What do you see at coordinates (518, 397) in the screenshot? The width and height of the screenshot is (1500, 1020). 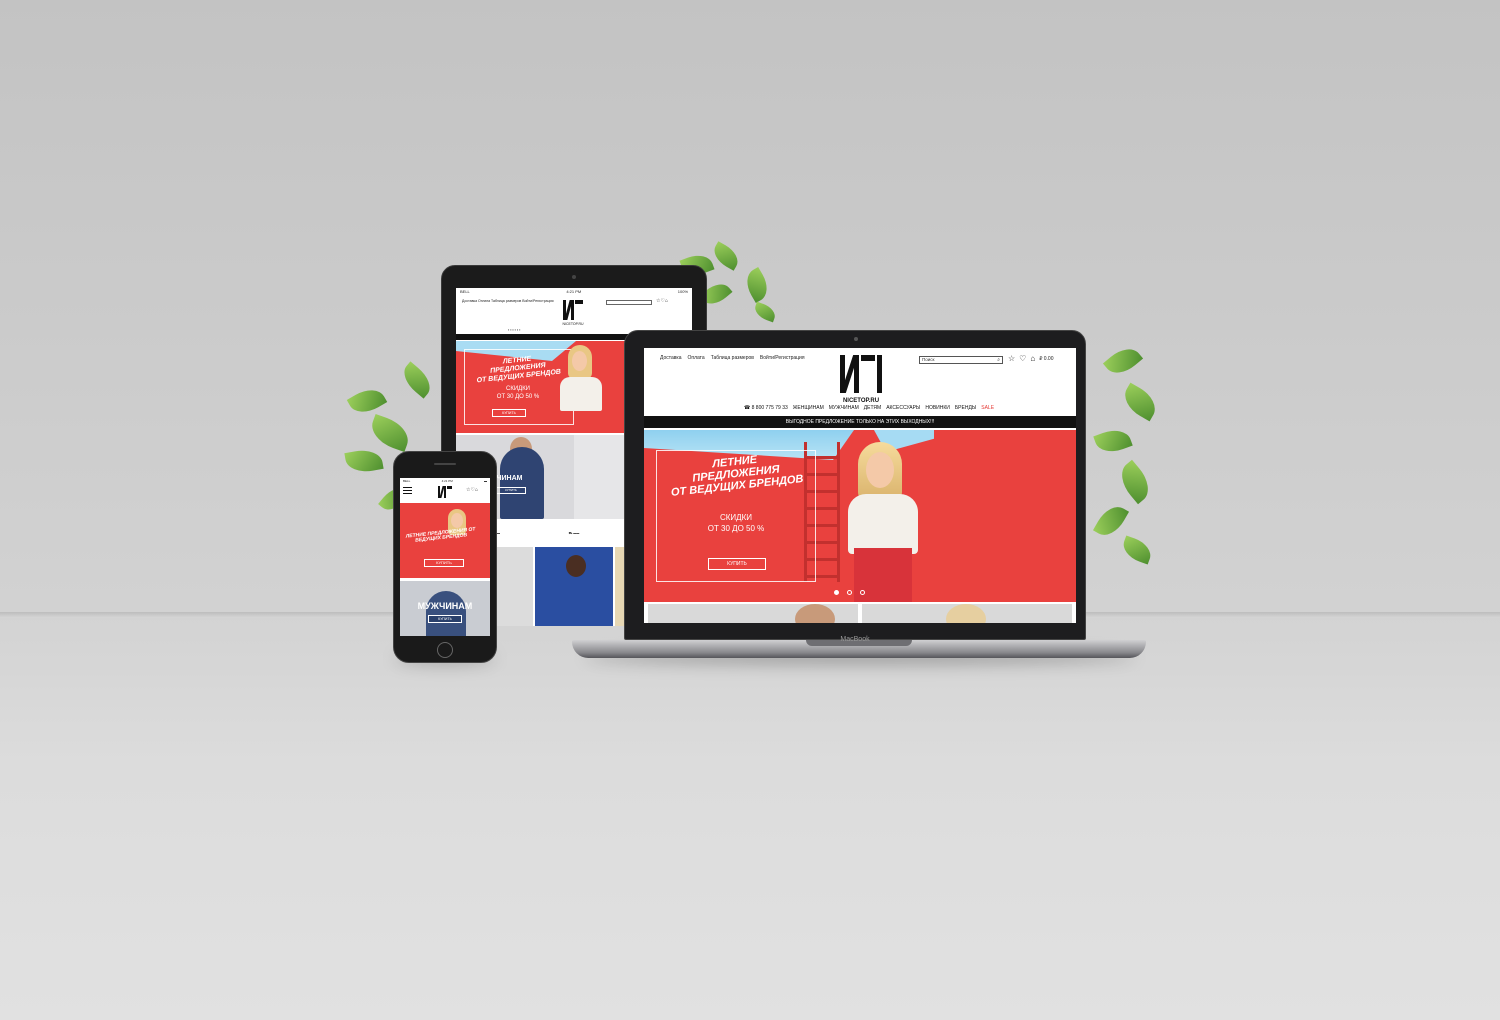 I see `tablet-hero-discount-line2: ОТ 30 ДО 50 %` at bounding box center [518, 397].